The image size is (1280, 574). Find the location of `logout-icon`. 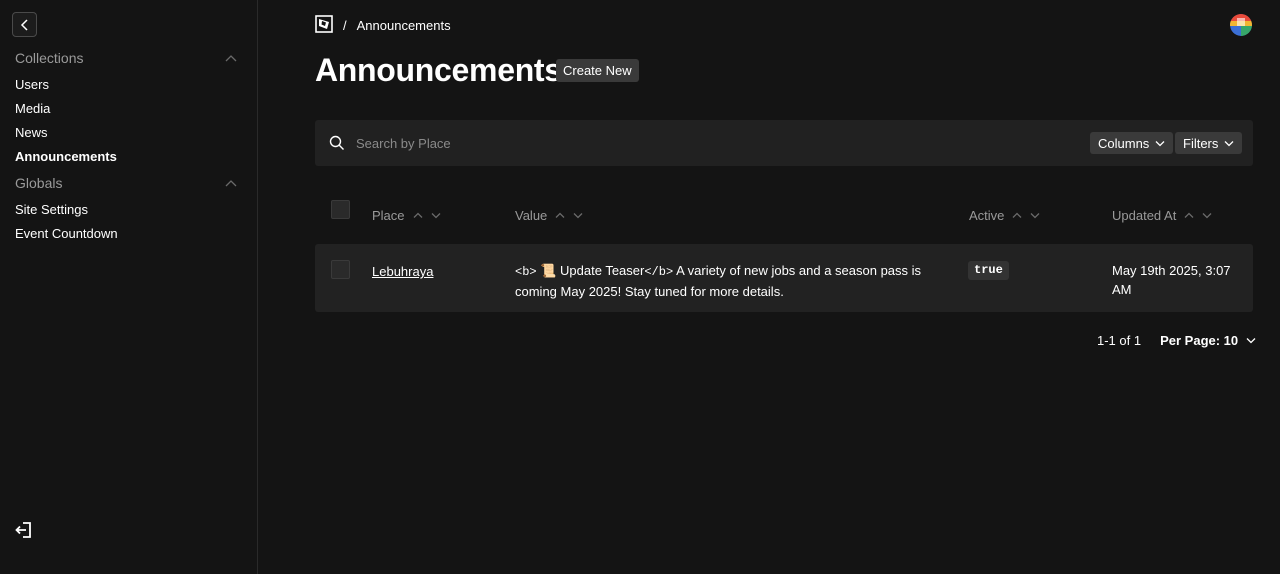

logout-icon is located at coordinates (23, 530).